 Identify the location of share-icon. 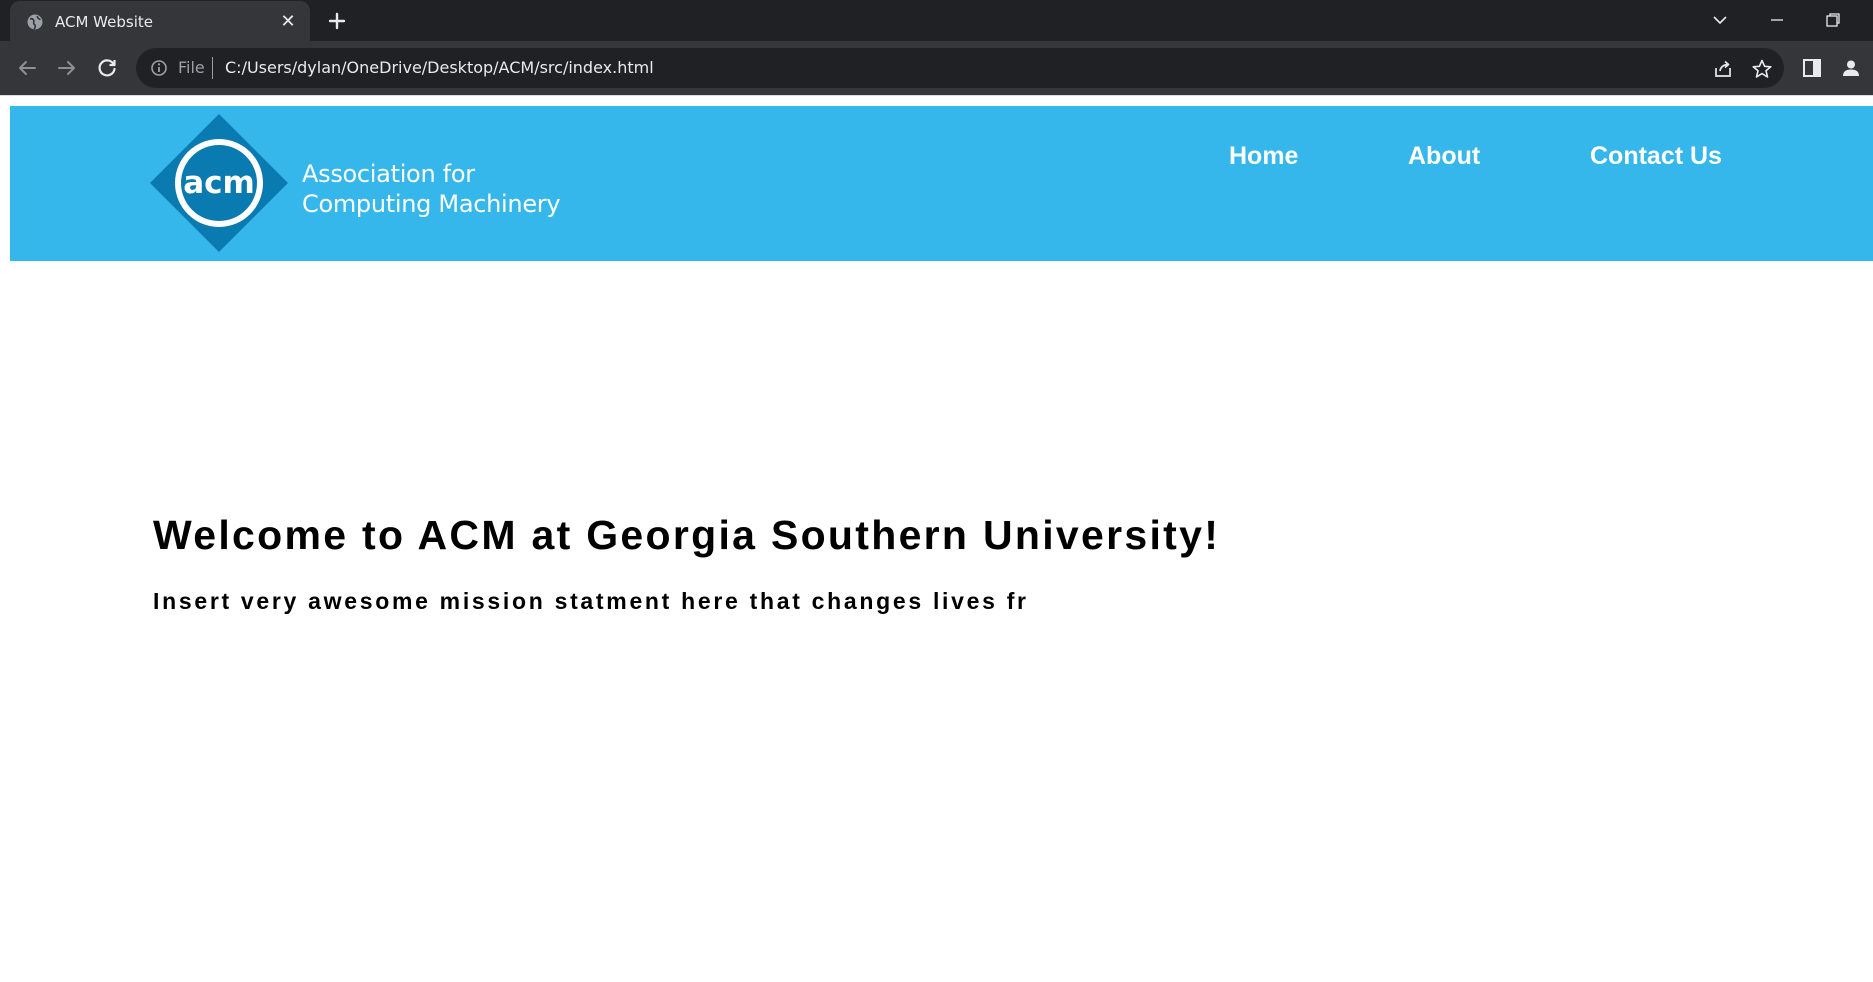
(1723, 69).